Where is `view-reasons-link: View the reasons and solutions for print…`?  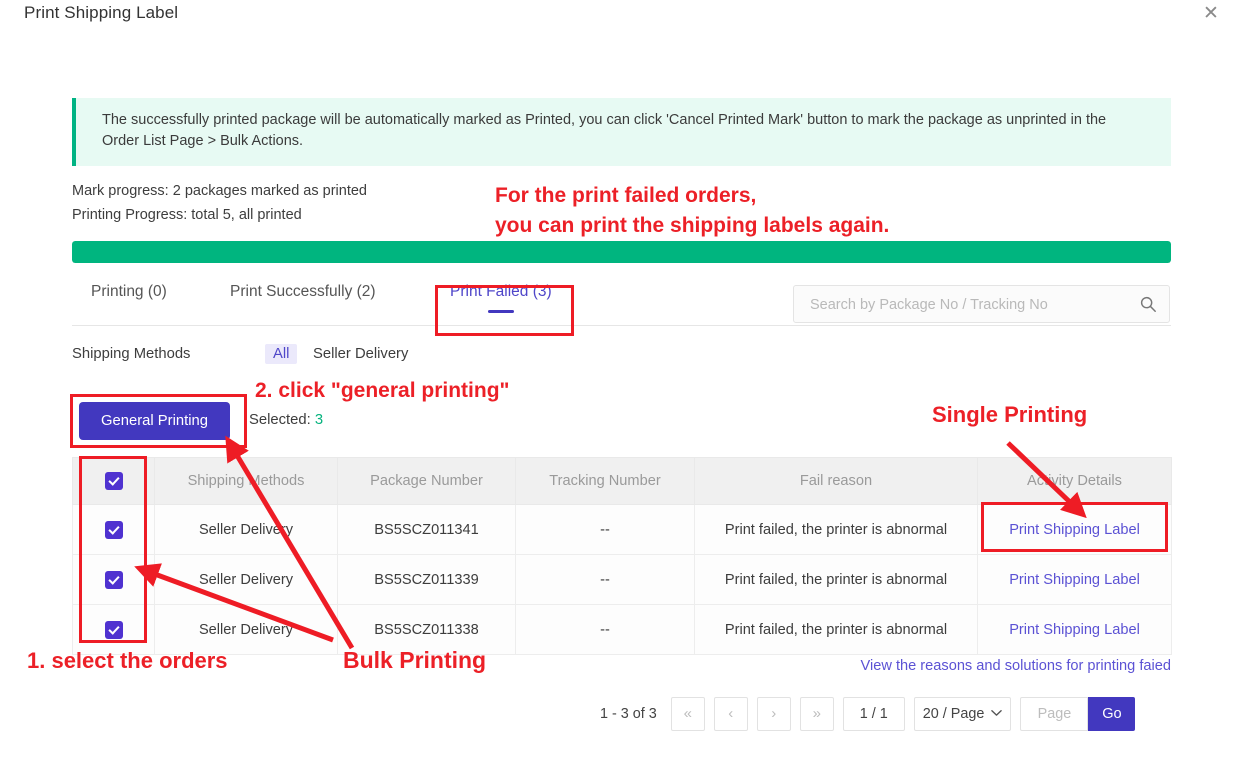
view-reasons-link: View the reasons and solutions for print… is located at coordinates (1016, 666).